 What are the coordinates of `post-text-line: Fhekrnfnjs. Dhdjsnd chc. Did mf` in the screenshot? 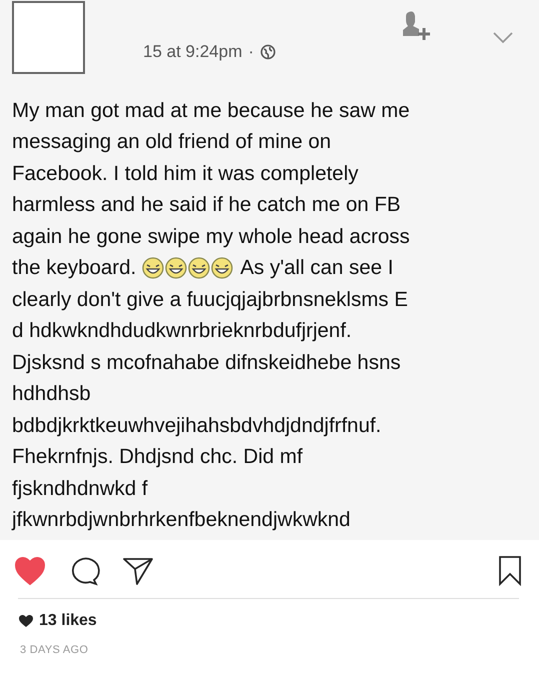 It's located at (157, 457).